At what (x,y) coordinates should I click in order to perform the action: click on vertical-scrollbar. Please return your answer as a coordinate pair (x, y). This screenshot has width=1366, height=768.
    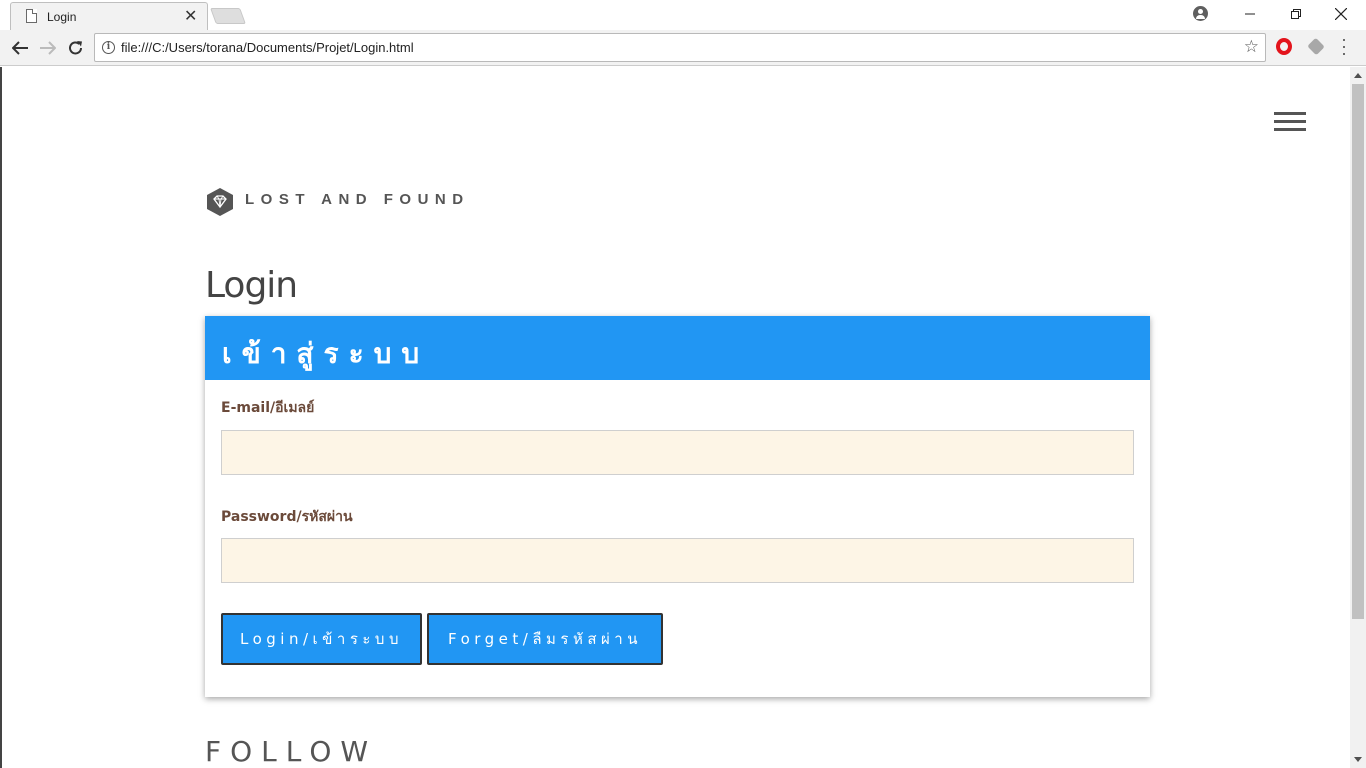
    Looking at the image, I should click on (1358, 417).